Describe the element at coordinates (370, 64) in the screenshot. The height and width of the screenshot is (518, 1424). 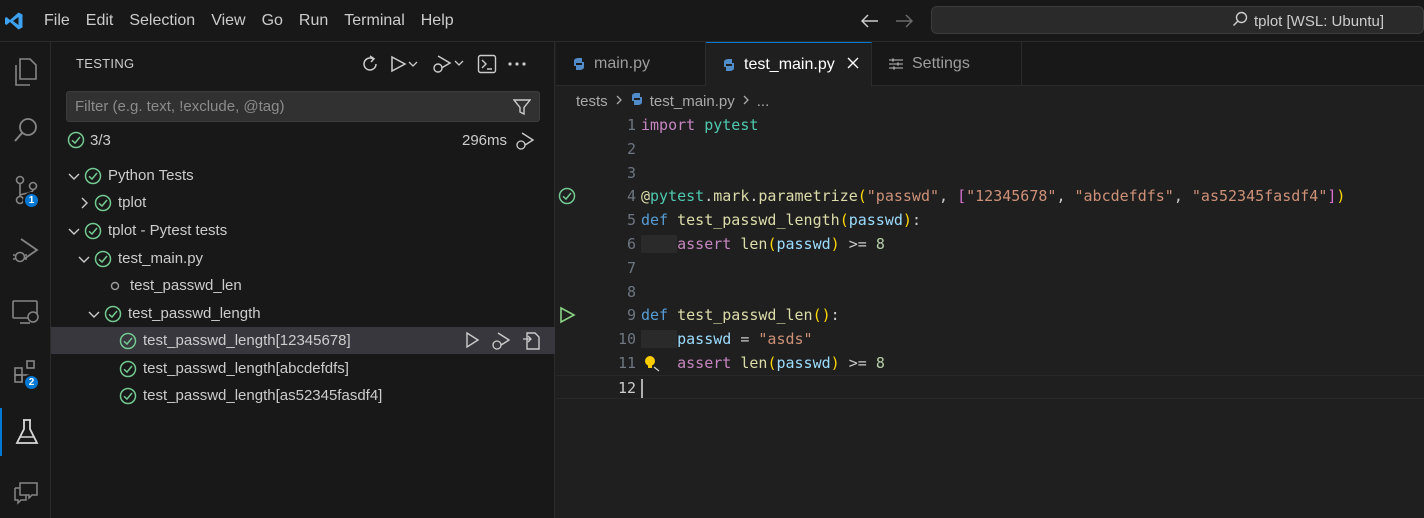
I see `refresh-tests-icon` at that location.